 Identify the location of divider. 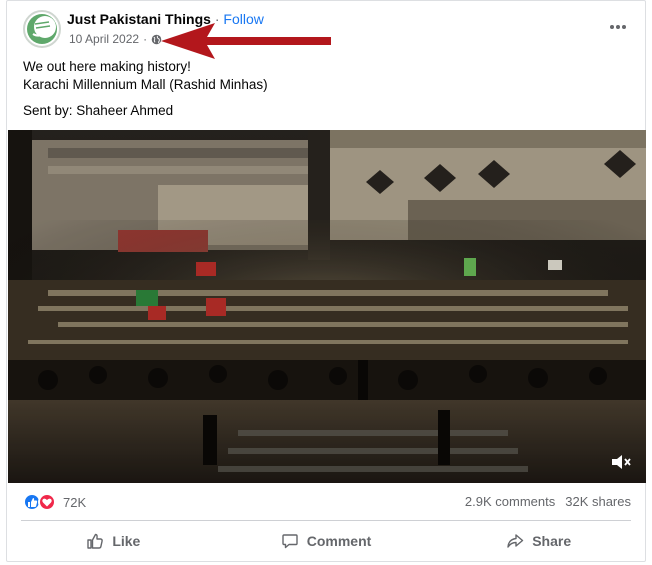
(326, 520).